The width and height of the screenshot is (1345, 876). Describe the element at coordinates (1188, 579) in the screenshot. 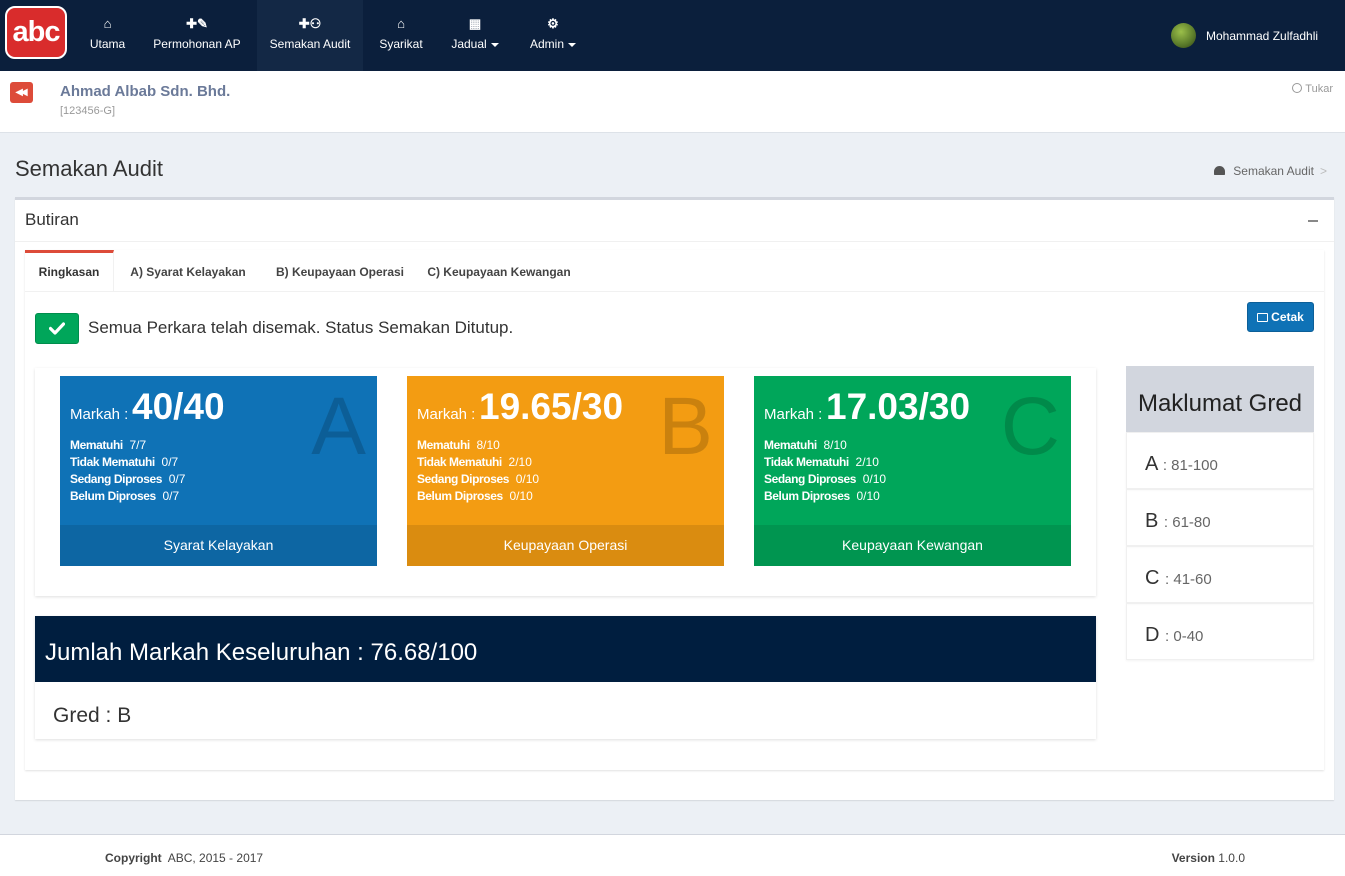

I see `grade-range: : 41-60` at that location.